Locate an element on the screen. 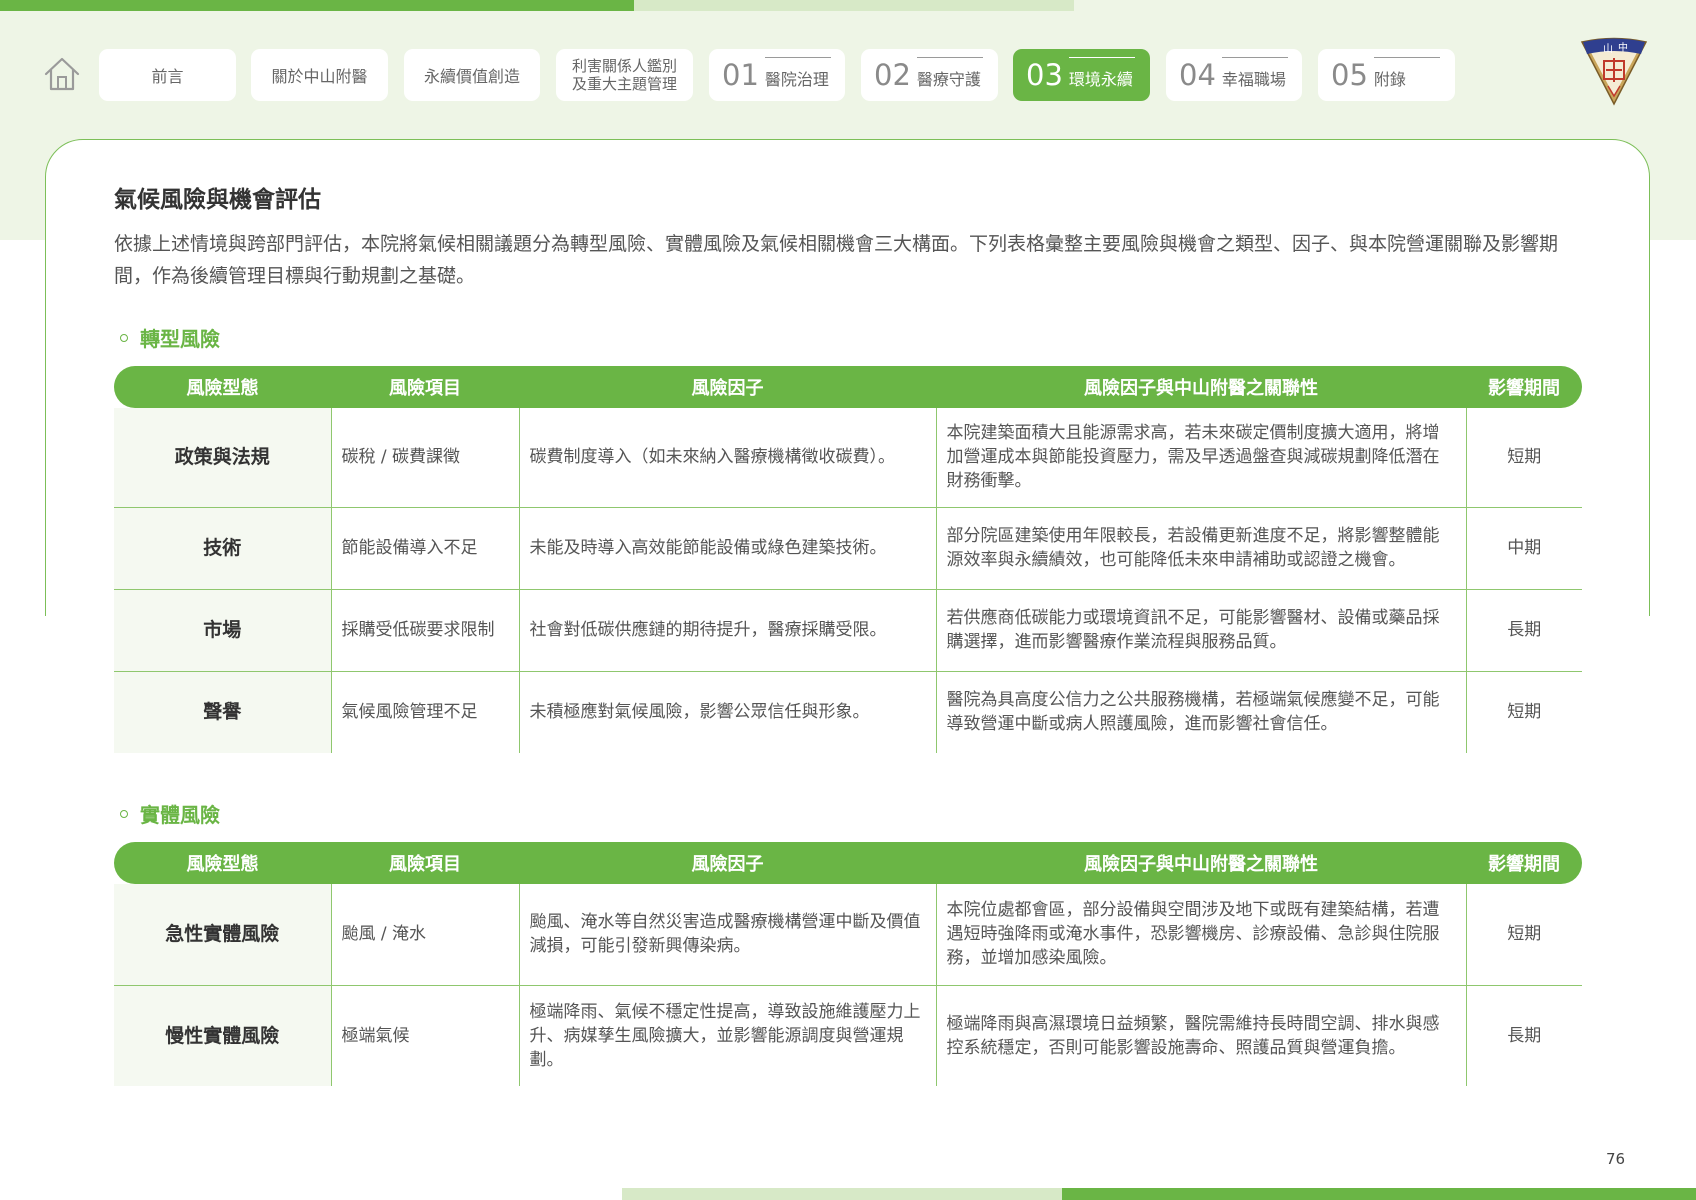 This screenshot has height=1200, width=1696. nav-tab-appendix: 05 附錄 is located at coordinates (1386, 75).